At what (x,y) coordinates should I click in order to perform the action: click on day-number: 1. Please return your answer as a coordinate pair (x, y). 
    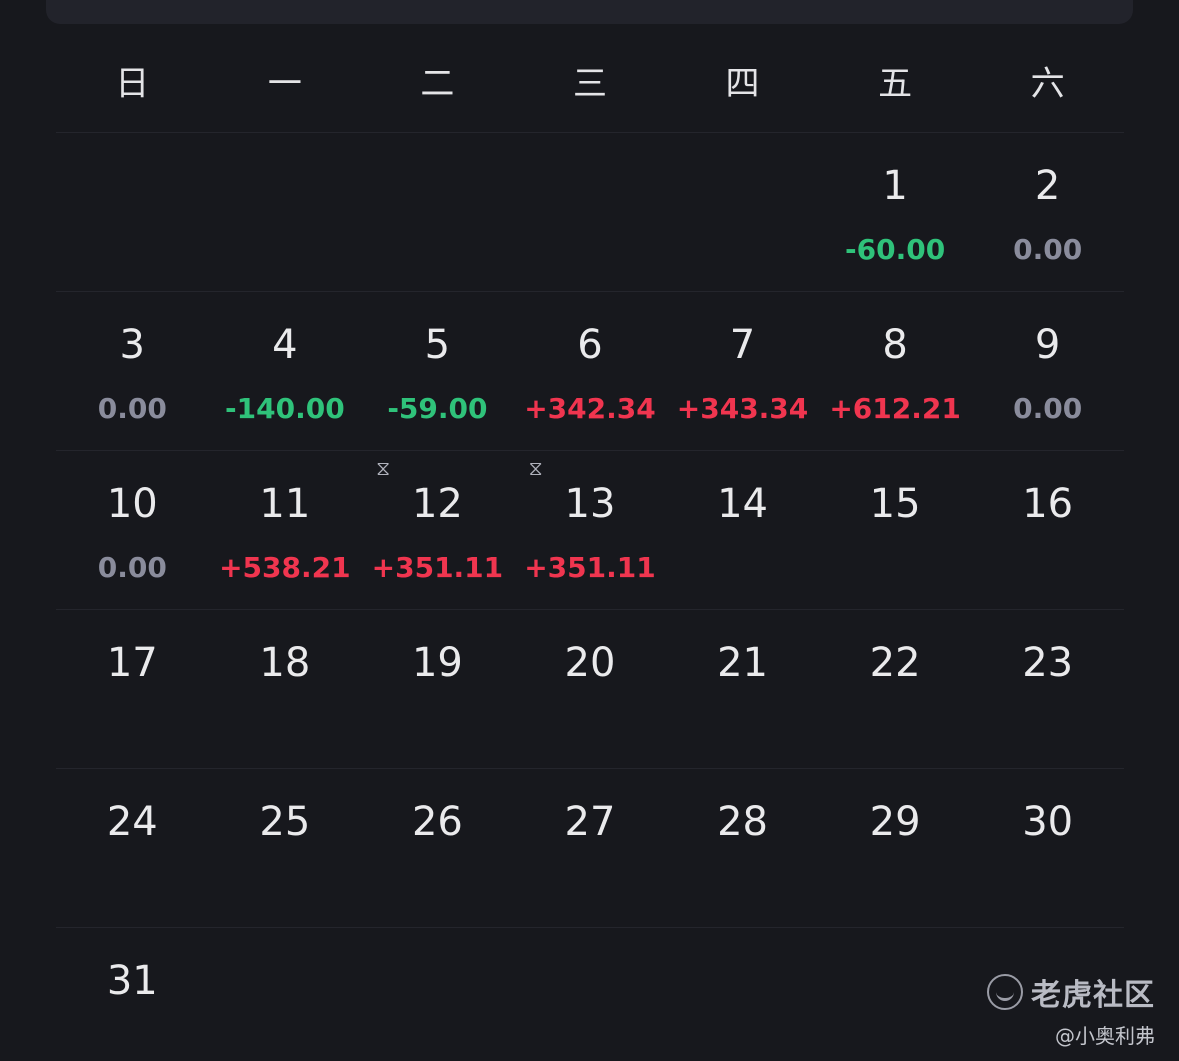
    Looking at the image, I should click on (895, 186).